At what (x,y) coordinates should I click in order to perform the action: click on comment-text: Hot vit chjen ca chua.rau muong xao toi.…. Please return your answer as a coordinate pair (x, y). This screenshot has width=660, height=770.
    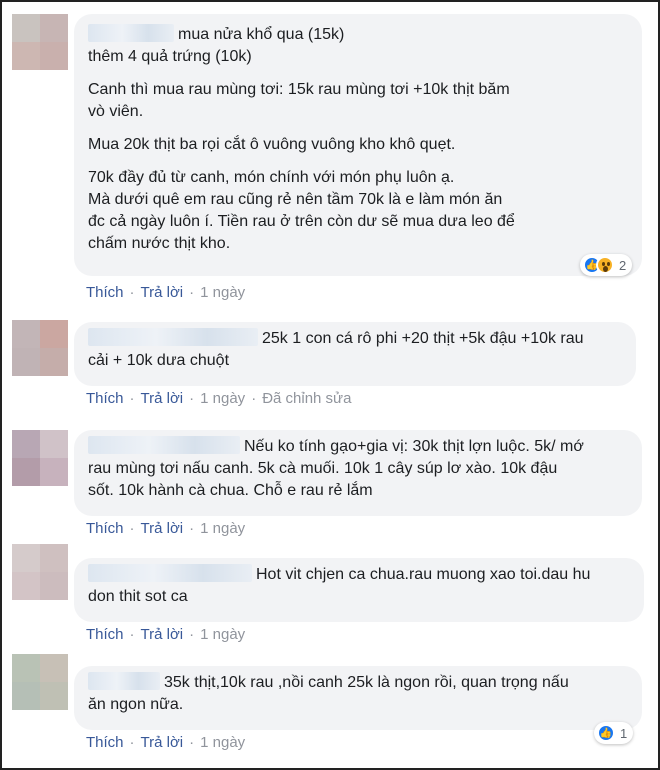
    Looking at the image, I should click on (339, 584).